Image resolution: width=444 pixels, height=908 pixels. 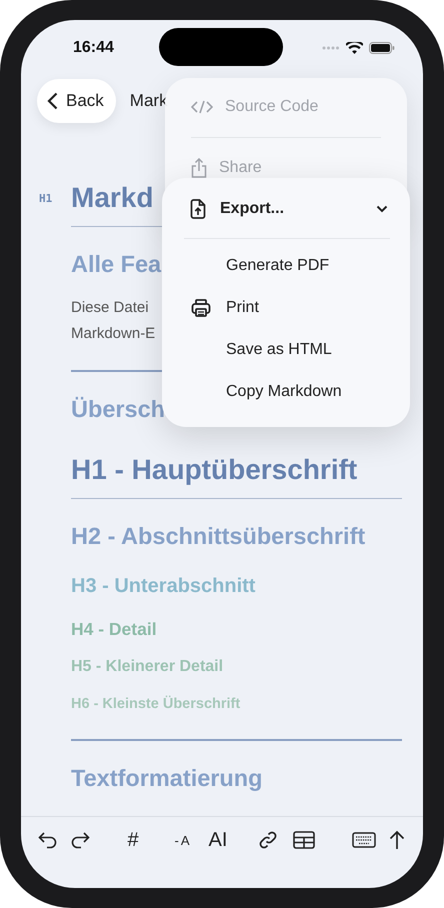 I want to click on wifi-icon, so click(x=354, y=48).